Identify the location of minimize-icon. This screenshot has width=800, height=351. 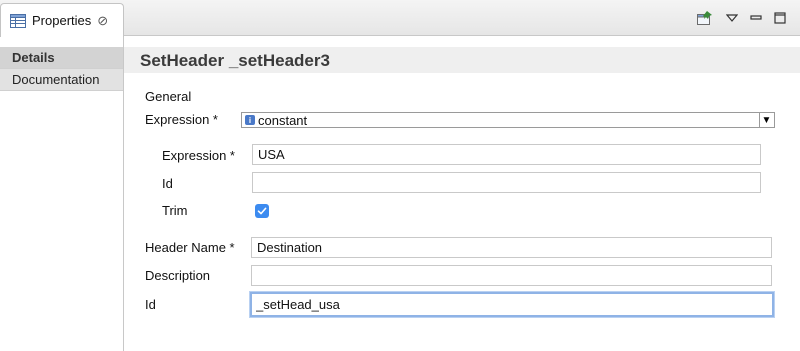
(756, 18).